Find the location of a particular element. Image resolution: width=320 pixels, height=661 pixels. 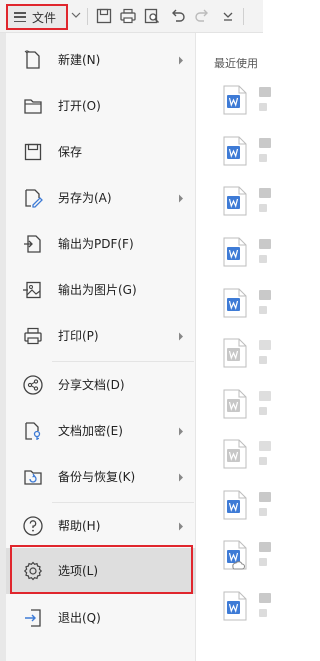

recent-title: 最近使用 is located at coordinates (236, 63).